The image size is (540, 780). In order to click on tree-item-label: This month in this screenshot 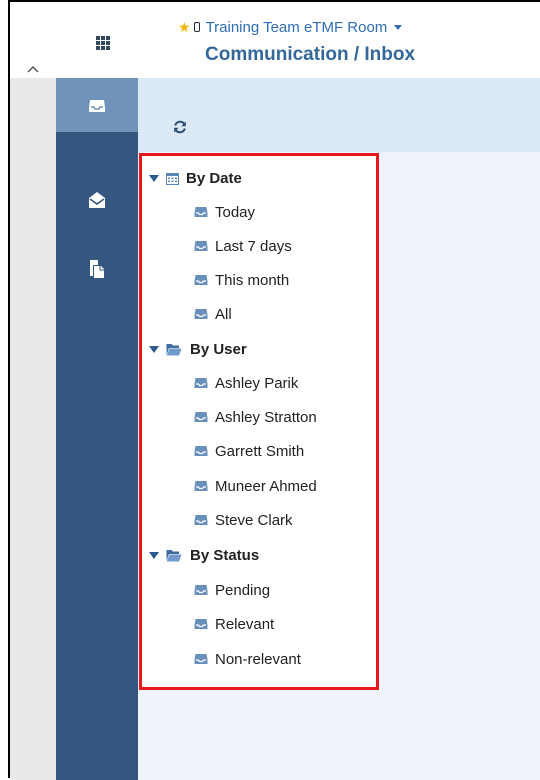, I will do `click(252, 280)`.